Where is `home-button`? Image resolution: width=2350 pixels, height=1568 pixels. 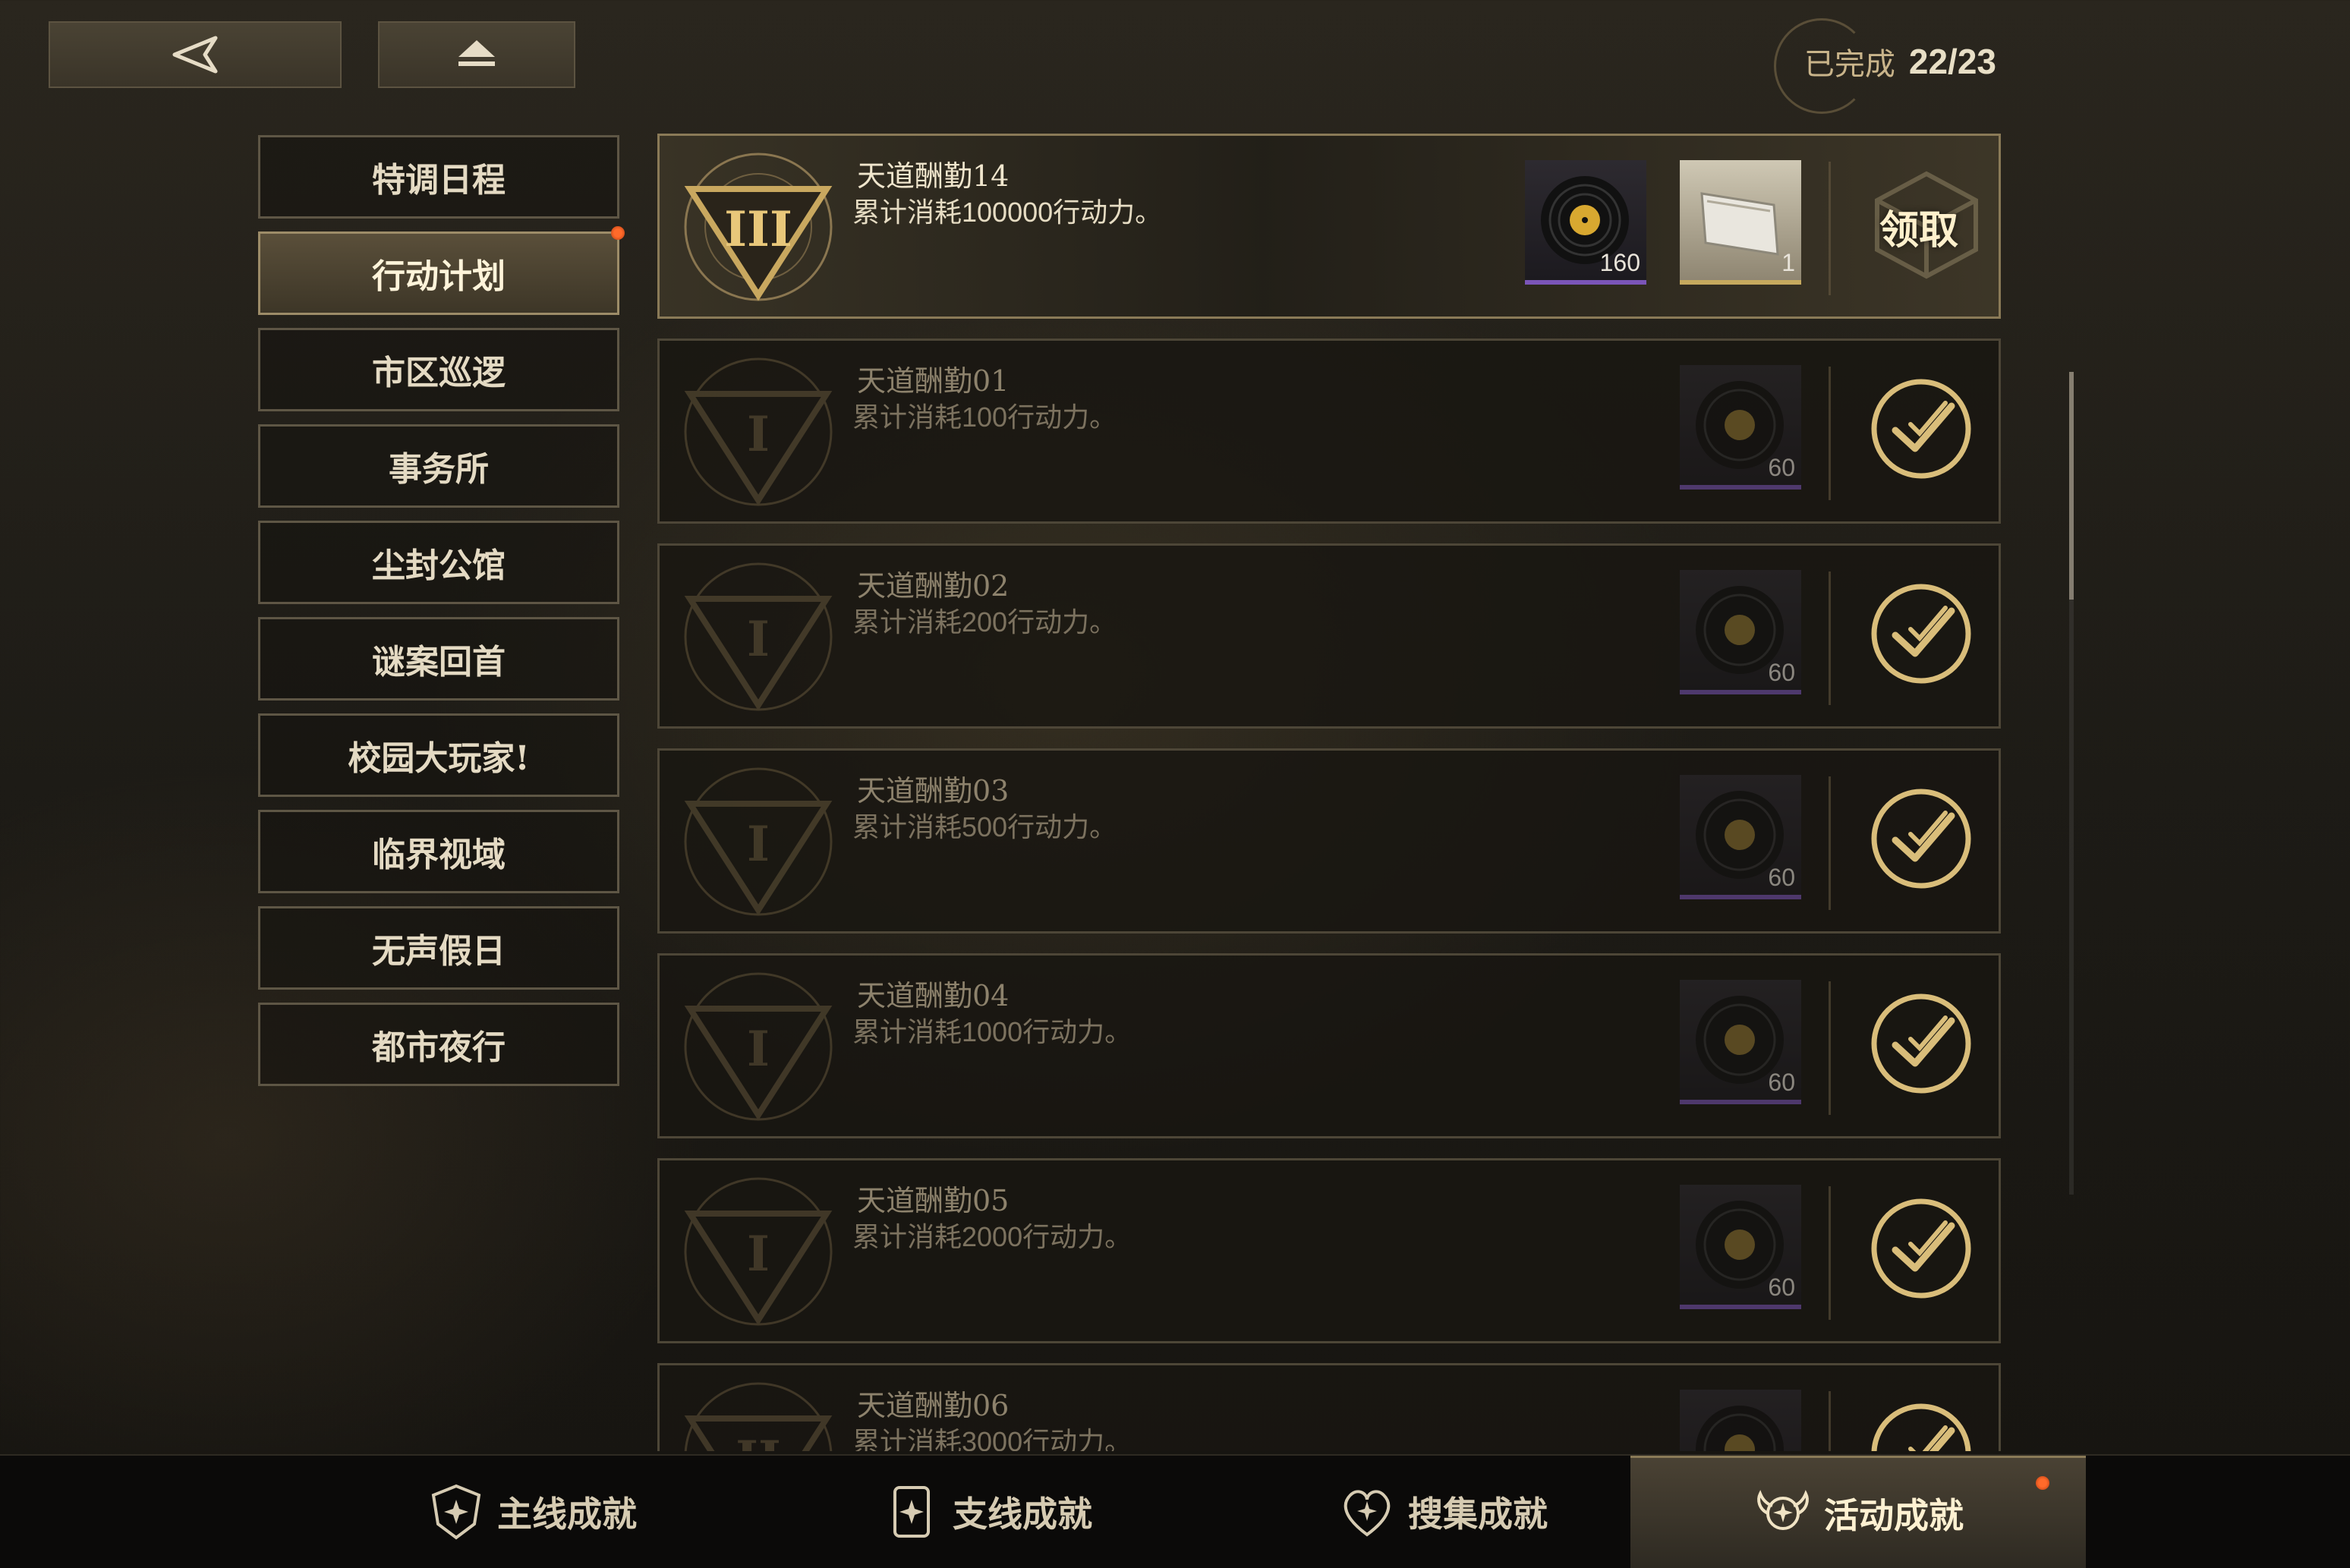 home-button is located at coordinates (477, 54).